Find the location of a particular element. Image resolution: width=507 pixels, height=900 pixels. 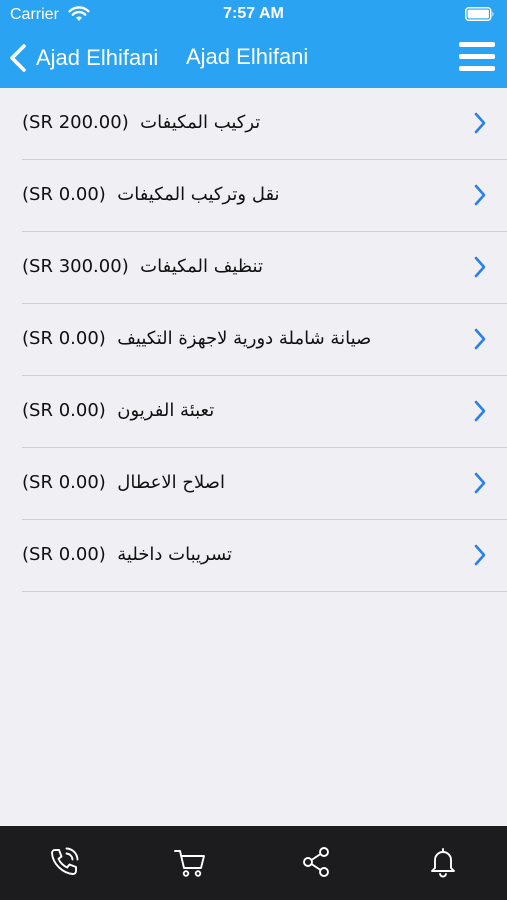

menu-button is located at coordinates (477, 58).